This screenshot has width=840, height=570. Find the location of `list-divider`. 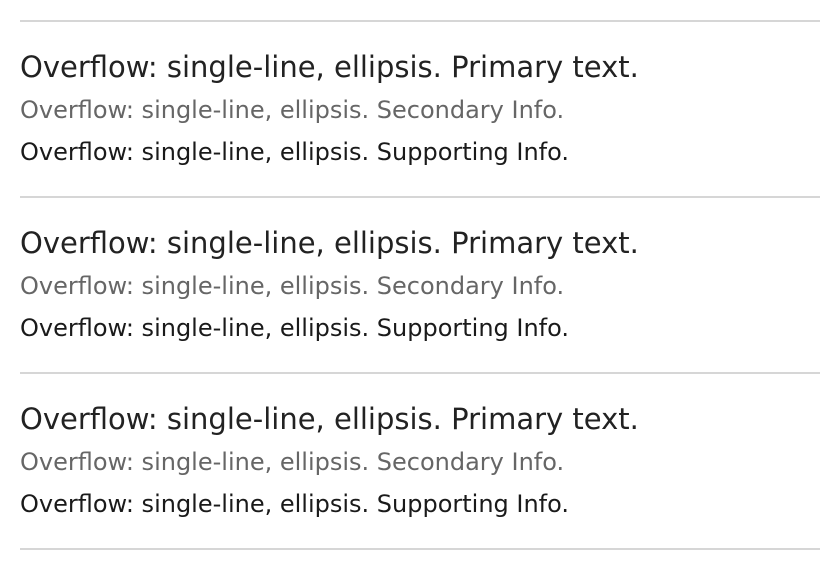

list-divider is located at coordinates (420, 549).